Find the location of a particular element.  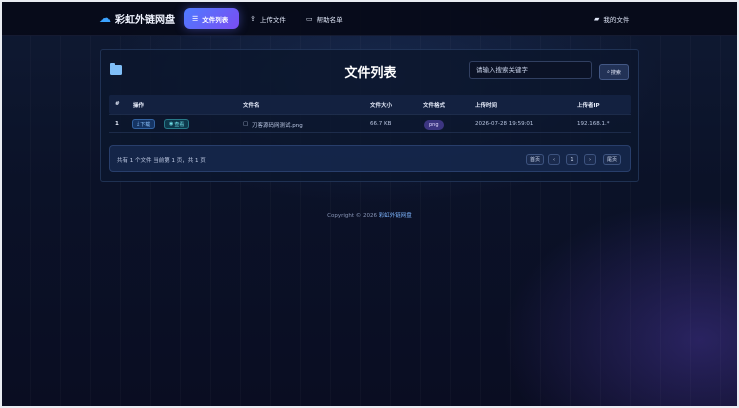

format-badge: png is located at coordinates (434, 125).